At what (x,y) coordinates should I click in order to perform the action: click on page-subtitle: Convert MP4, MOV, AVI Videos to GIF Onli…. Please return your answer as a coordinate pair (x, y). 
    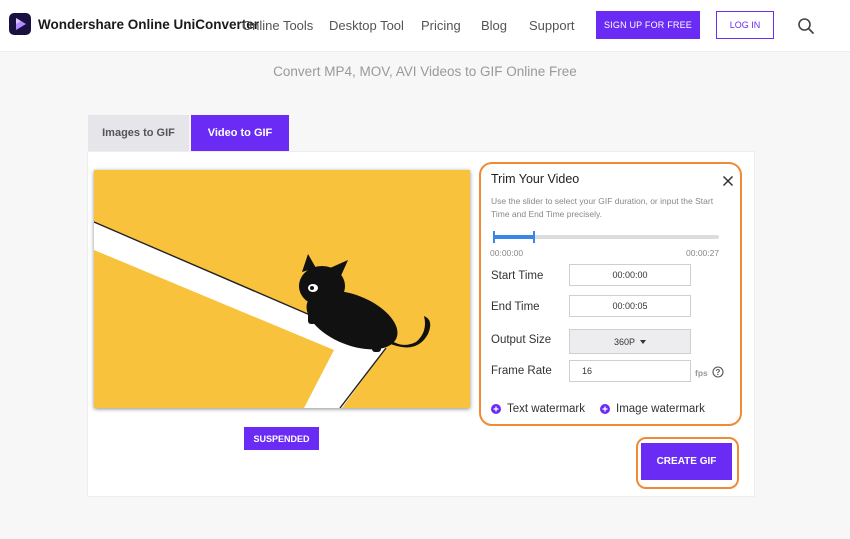
    Looking at the image, I should click on (425, 71).